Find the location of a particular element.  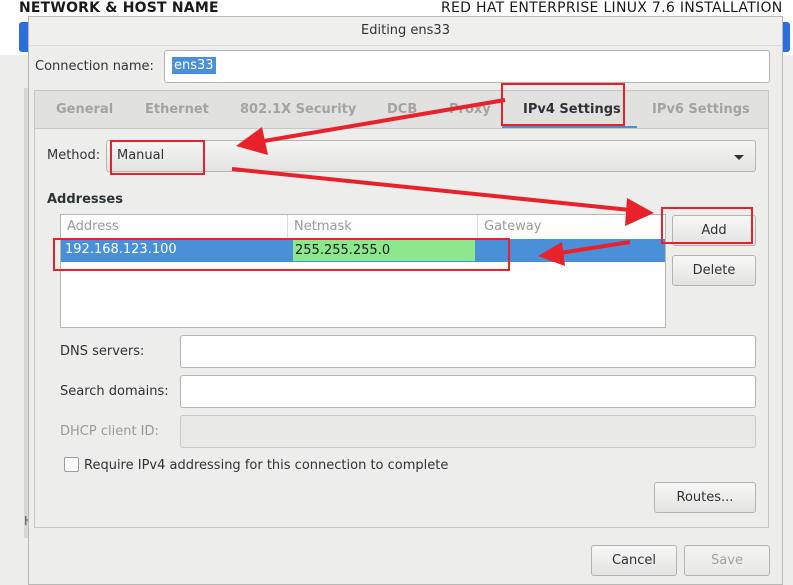

arrow-head-add is located at coordinates (639, 212).